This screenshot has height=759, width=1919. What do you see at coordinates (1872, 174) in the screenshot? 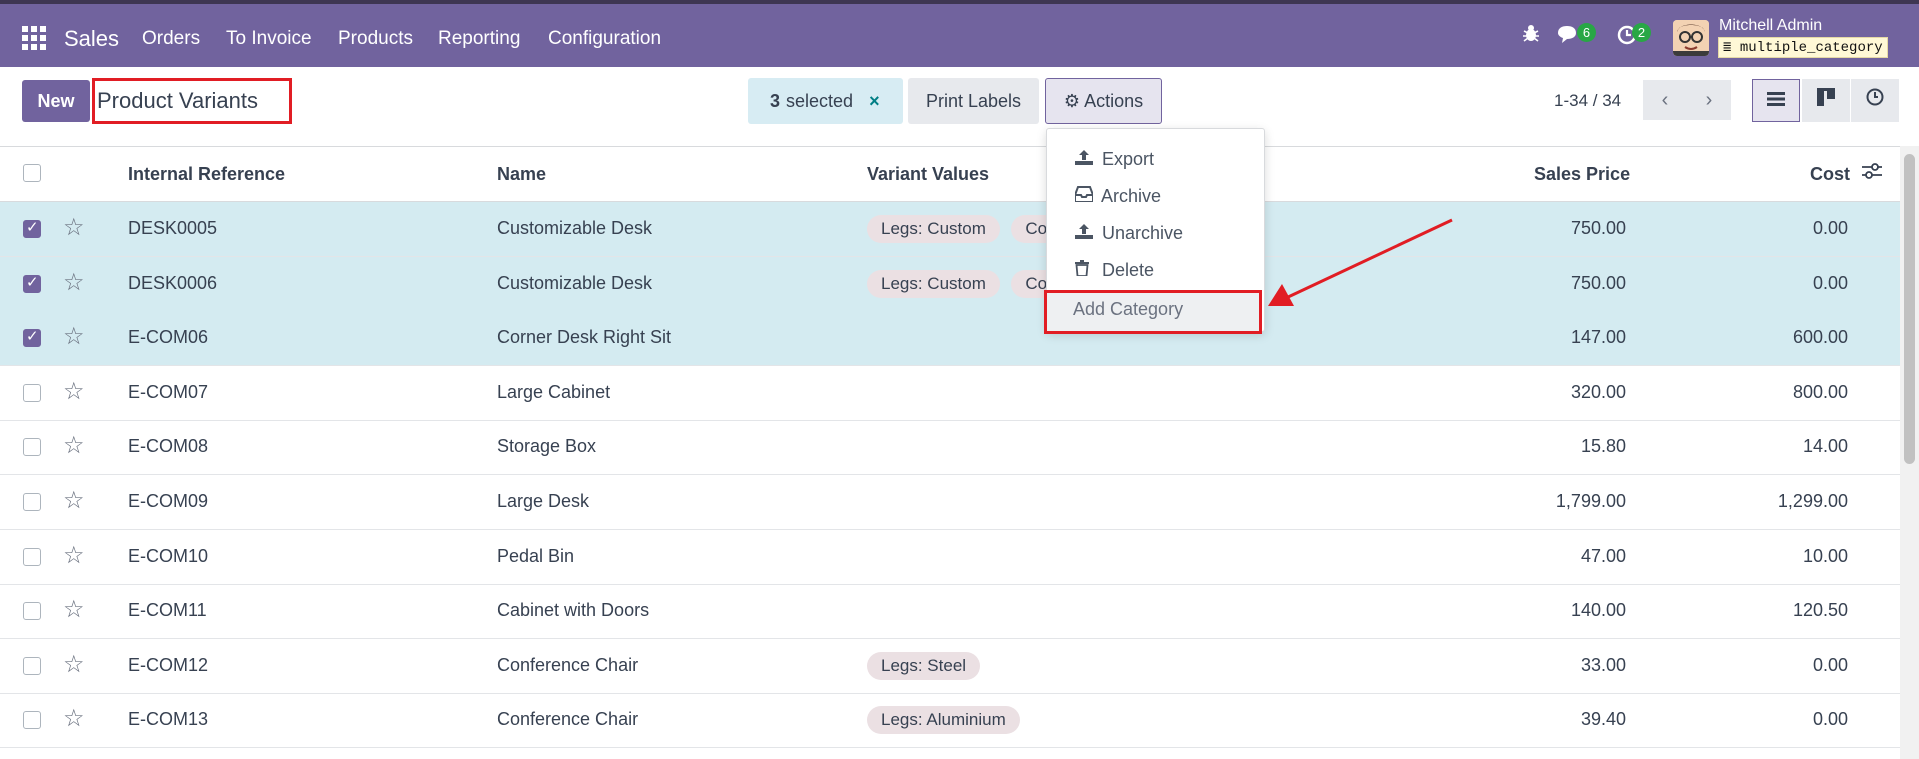
I see `optional-columns-toggle-icon` at bounding box center [1872, 174].